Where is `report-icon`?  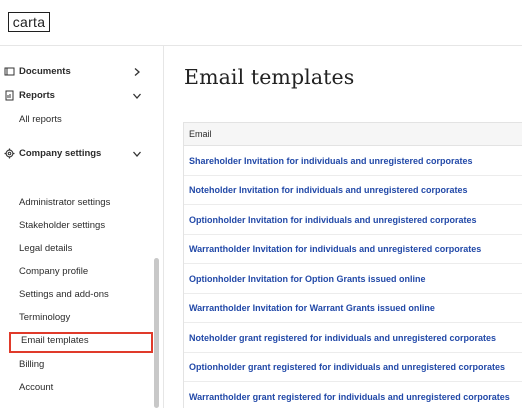
report-icon is located at coordinates (9, 95).